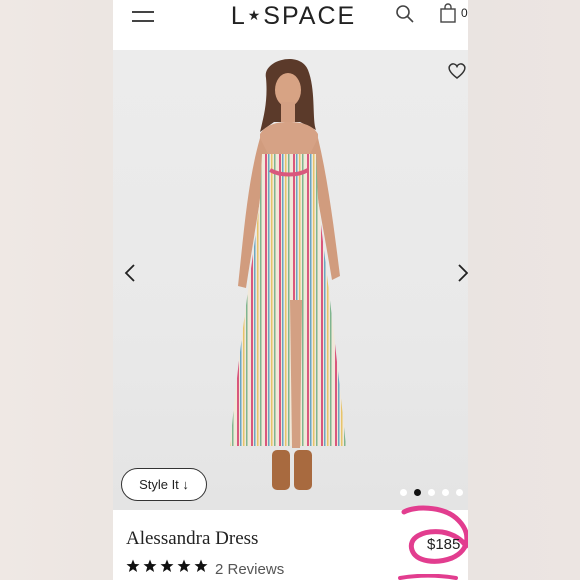 The height and width of the screenshot is (580, 580). Describe the element at coordinates (464, 13) in the screenshot. I see `cart-count: 0` at that location.